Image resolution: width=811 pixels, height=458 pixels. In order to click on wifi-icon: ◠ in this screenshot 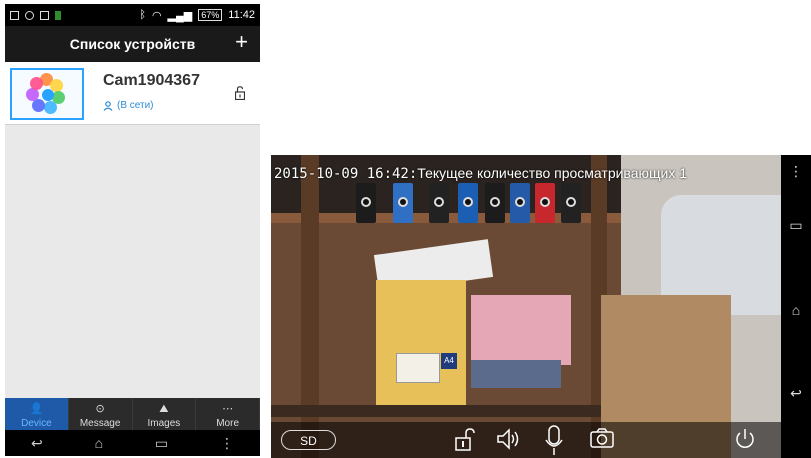, I will do `click(156, 15)`.